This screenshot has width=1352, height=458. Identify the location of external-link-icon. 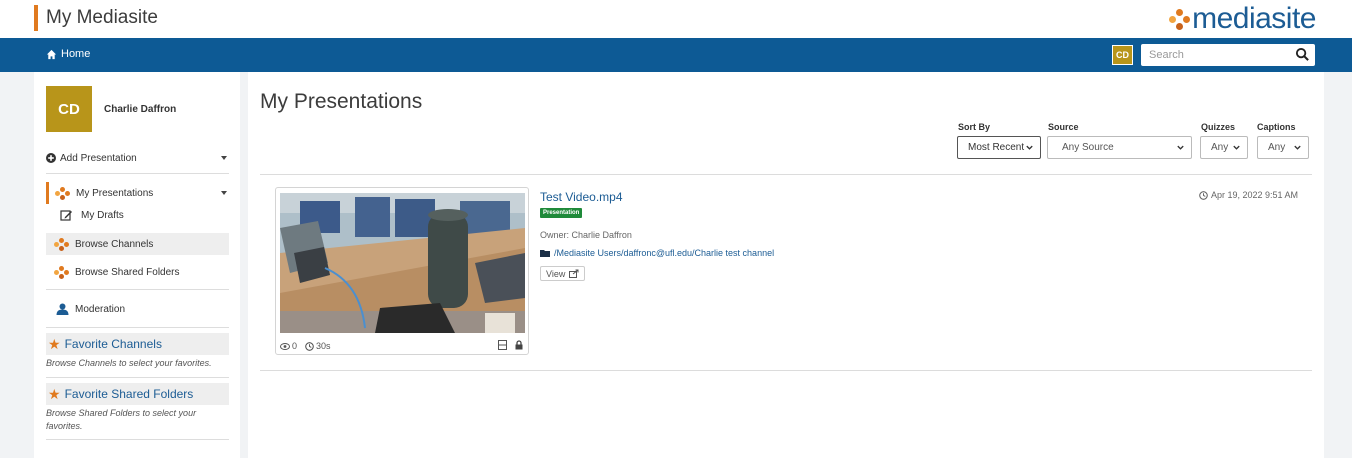
(574, 273).